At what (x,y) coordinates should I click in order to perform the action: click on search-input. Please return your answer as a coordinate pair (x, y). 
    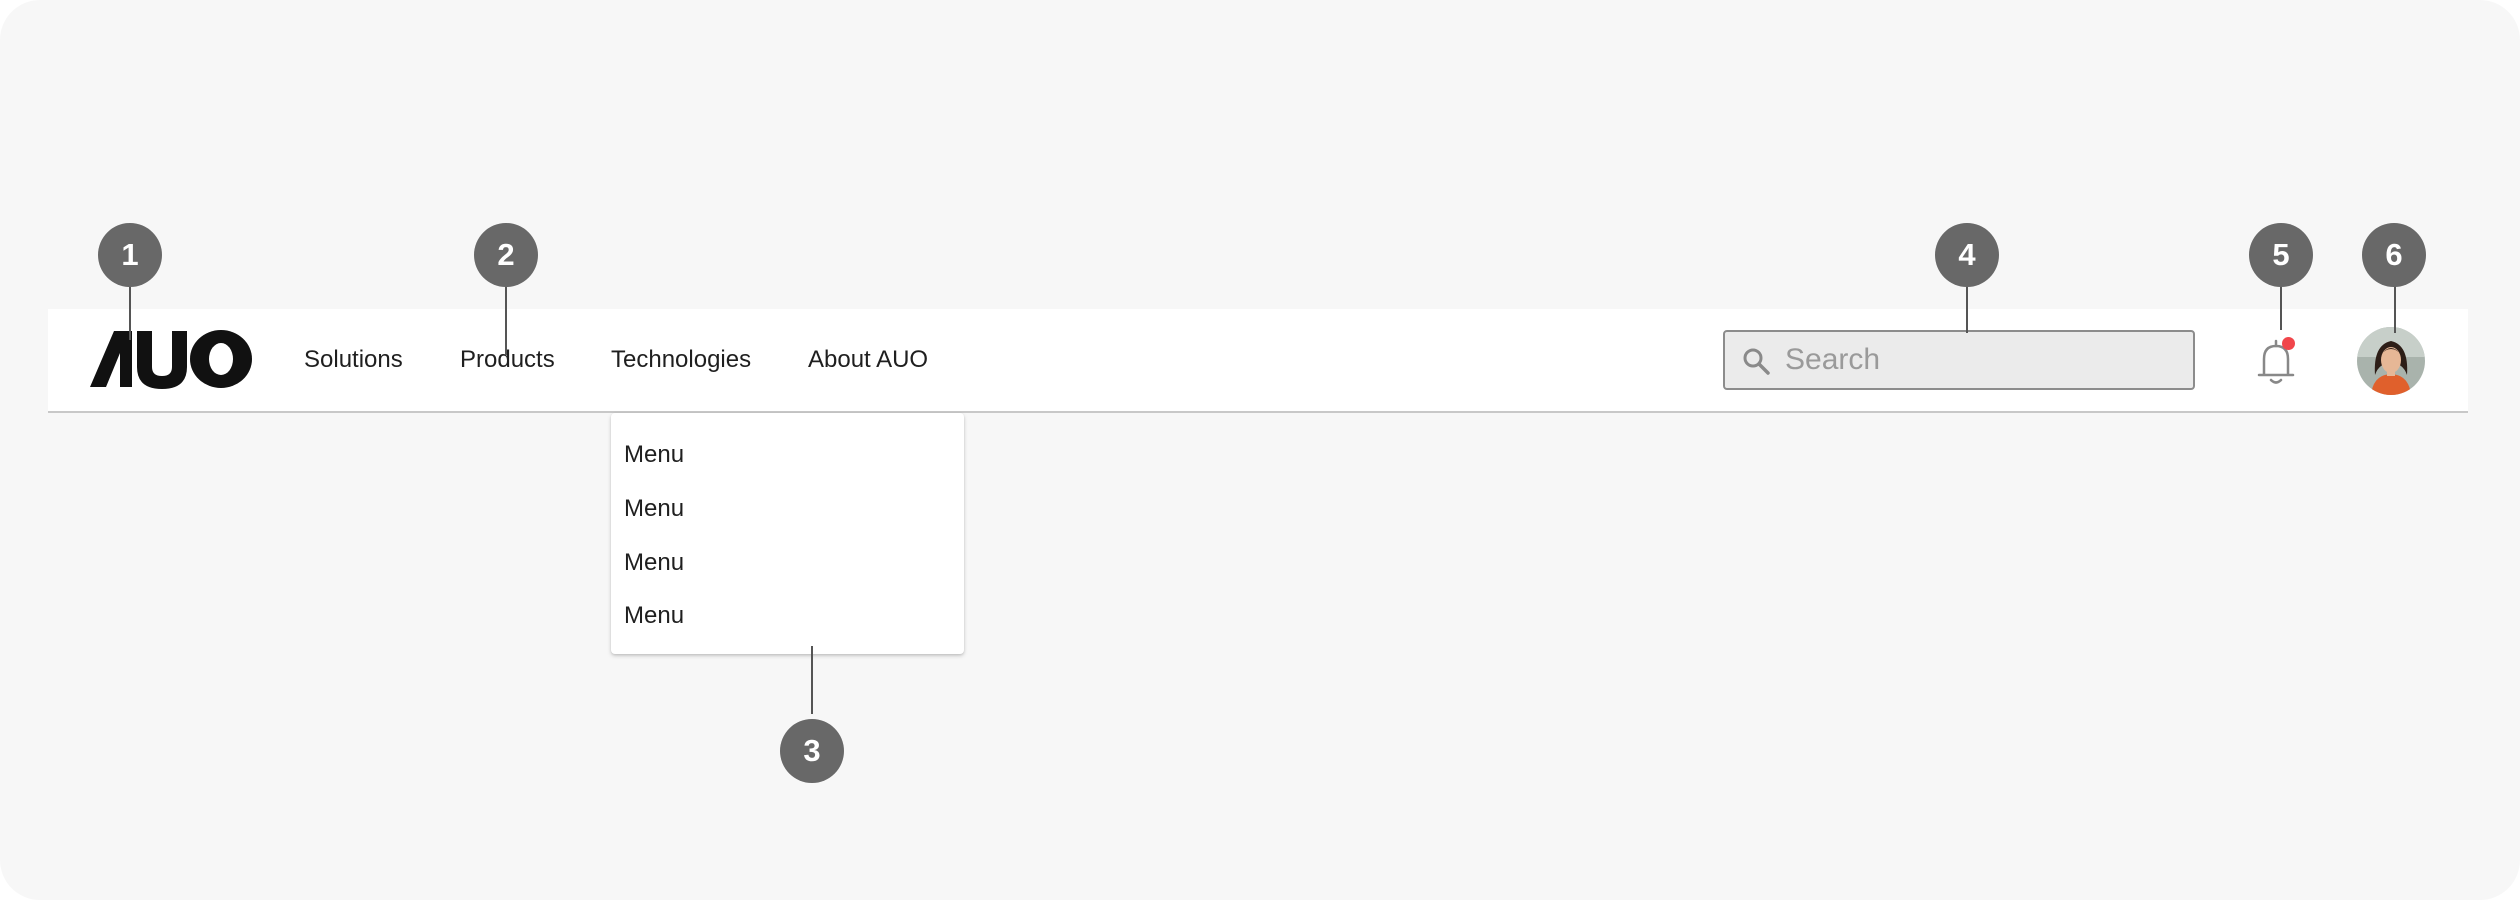
    Looking at the image, I should click on (1983, 360).